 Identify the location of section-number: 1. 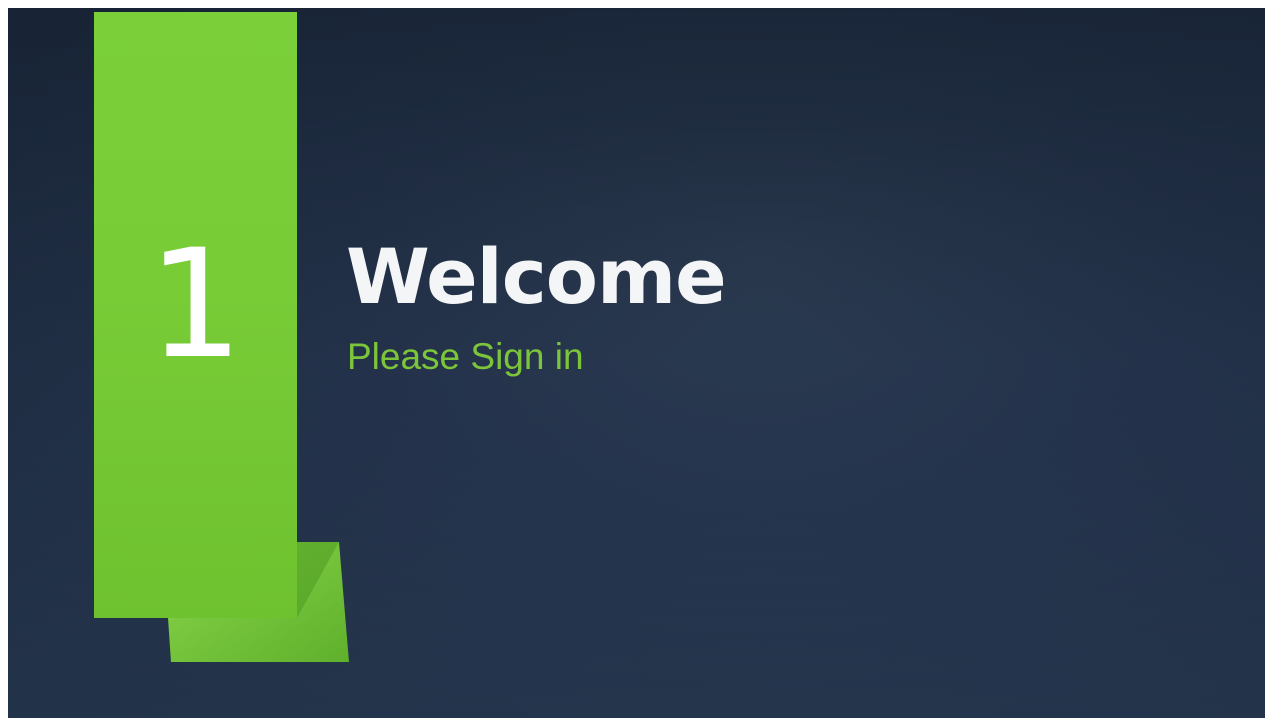
(195, 305).